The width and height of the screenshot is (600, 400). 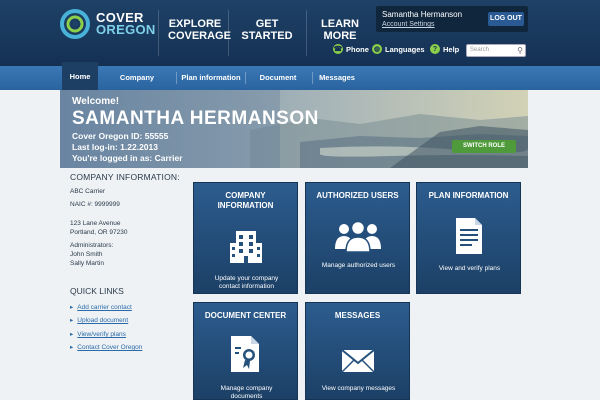 What do you see at coordinates (137, 86) in the screenshot?
I see `tab-company-information: Company information` at bounding box center [137, 86].